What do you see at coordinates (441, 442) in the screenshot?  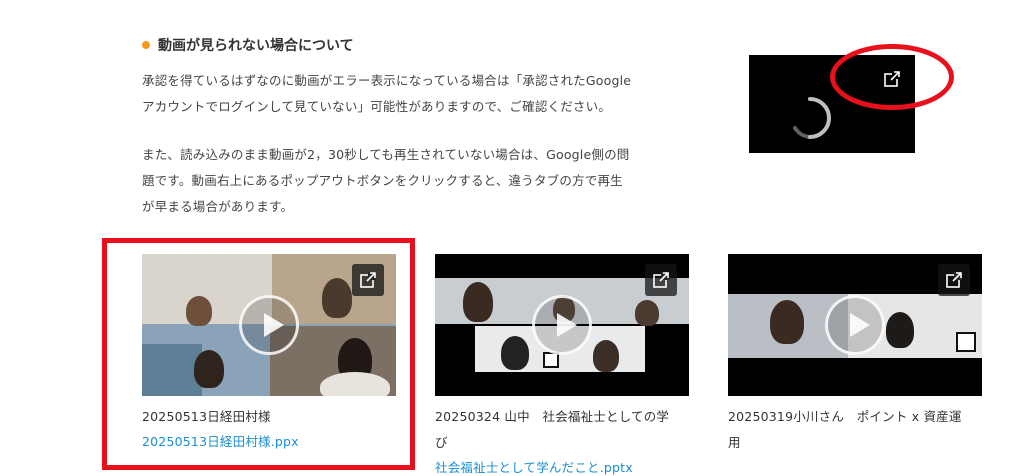 I see `video-title-line: び` at bounding box center [441, 442].